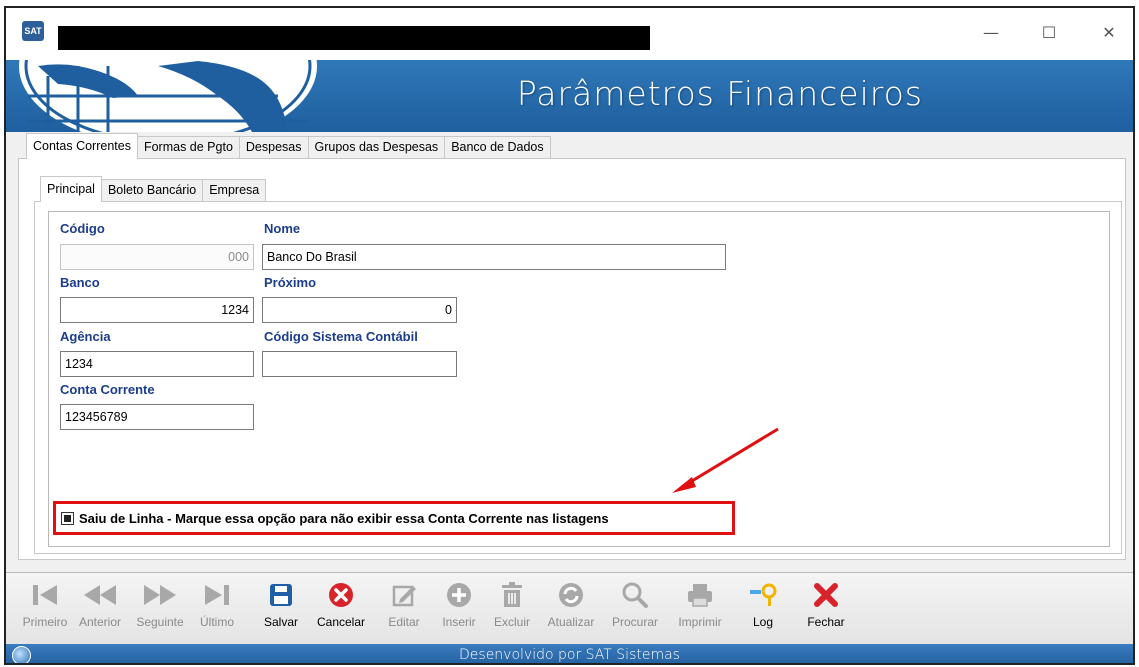 This screenshot has height=667, width=1139. I want to click on primeiro-button: Primeiro, so click(45, 602).